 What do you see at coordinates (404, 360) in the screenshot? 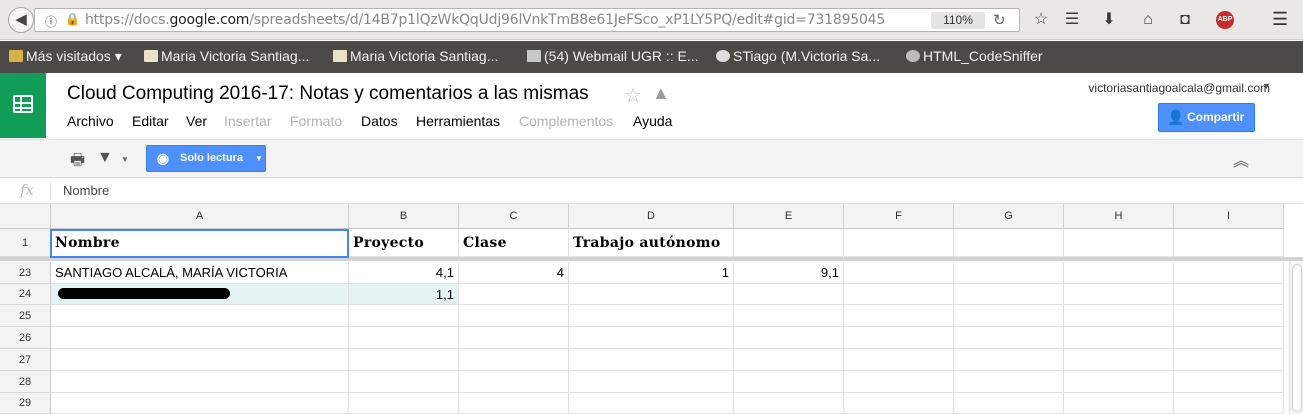
I see `cell-b27` at bounding box center [404, 360].